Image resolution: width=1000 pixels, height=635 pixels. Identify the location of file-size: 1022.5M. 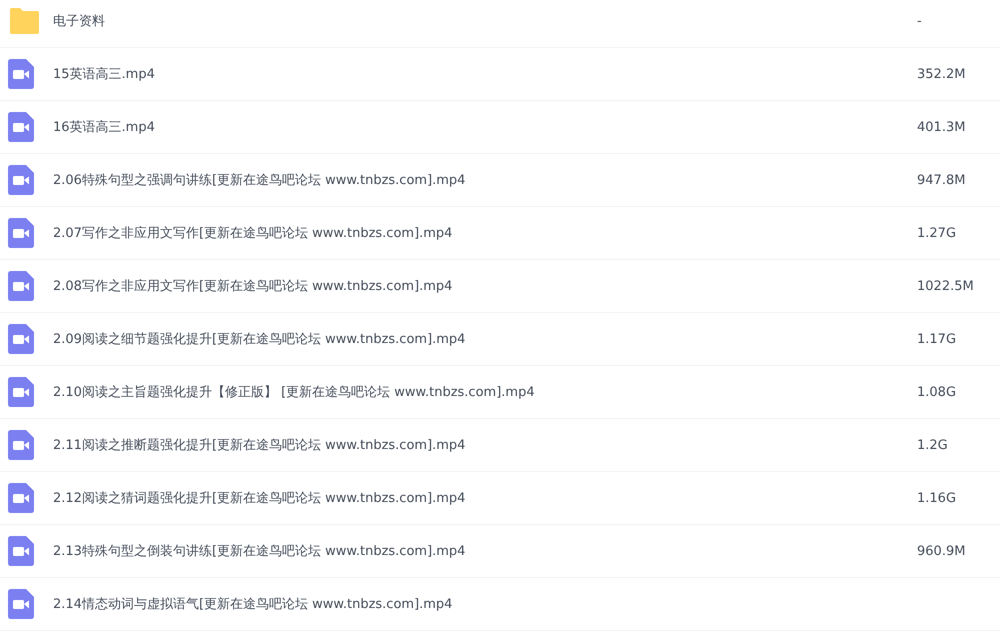
(946, 286).